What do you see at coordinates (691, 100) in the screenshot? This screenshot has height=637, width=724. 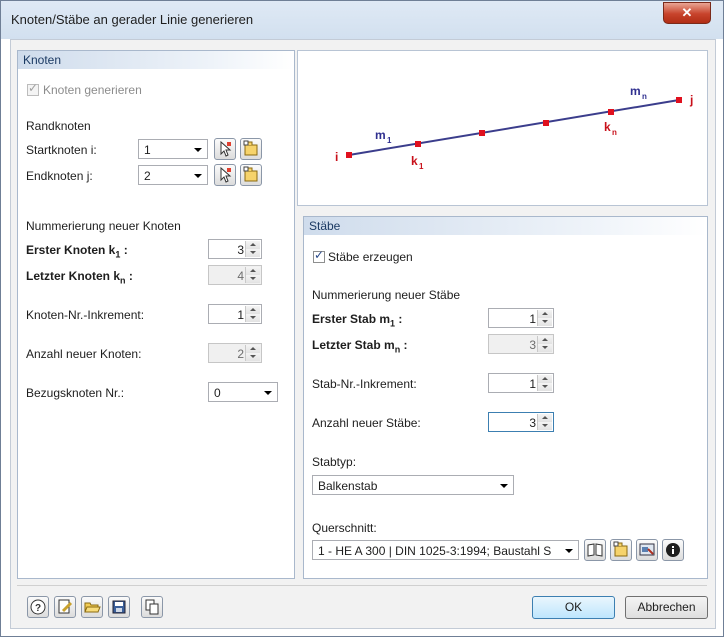 I see `label-j: j` at bounding box center [691, 100].